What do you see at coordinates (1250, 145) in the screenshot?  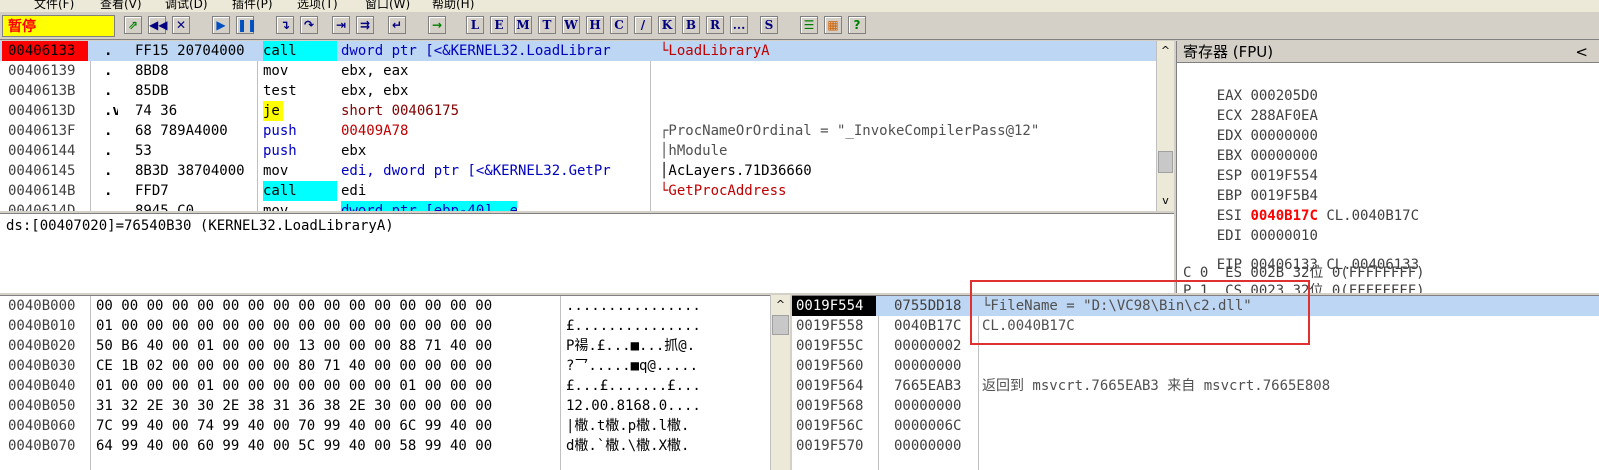 I see `register-row: EBX 00000000` at bounding box center [1250, 145].